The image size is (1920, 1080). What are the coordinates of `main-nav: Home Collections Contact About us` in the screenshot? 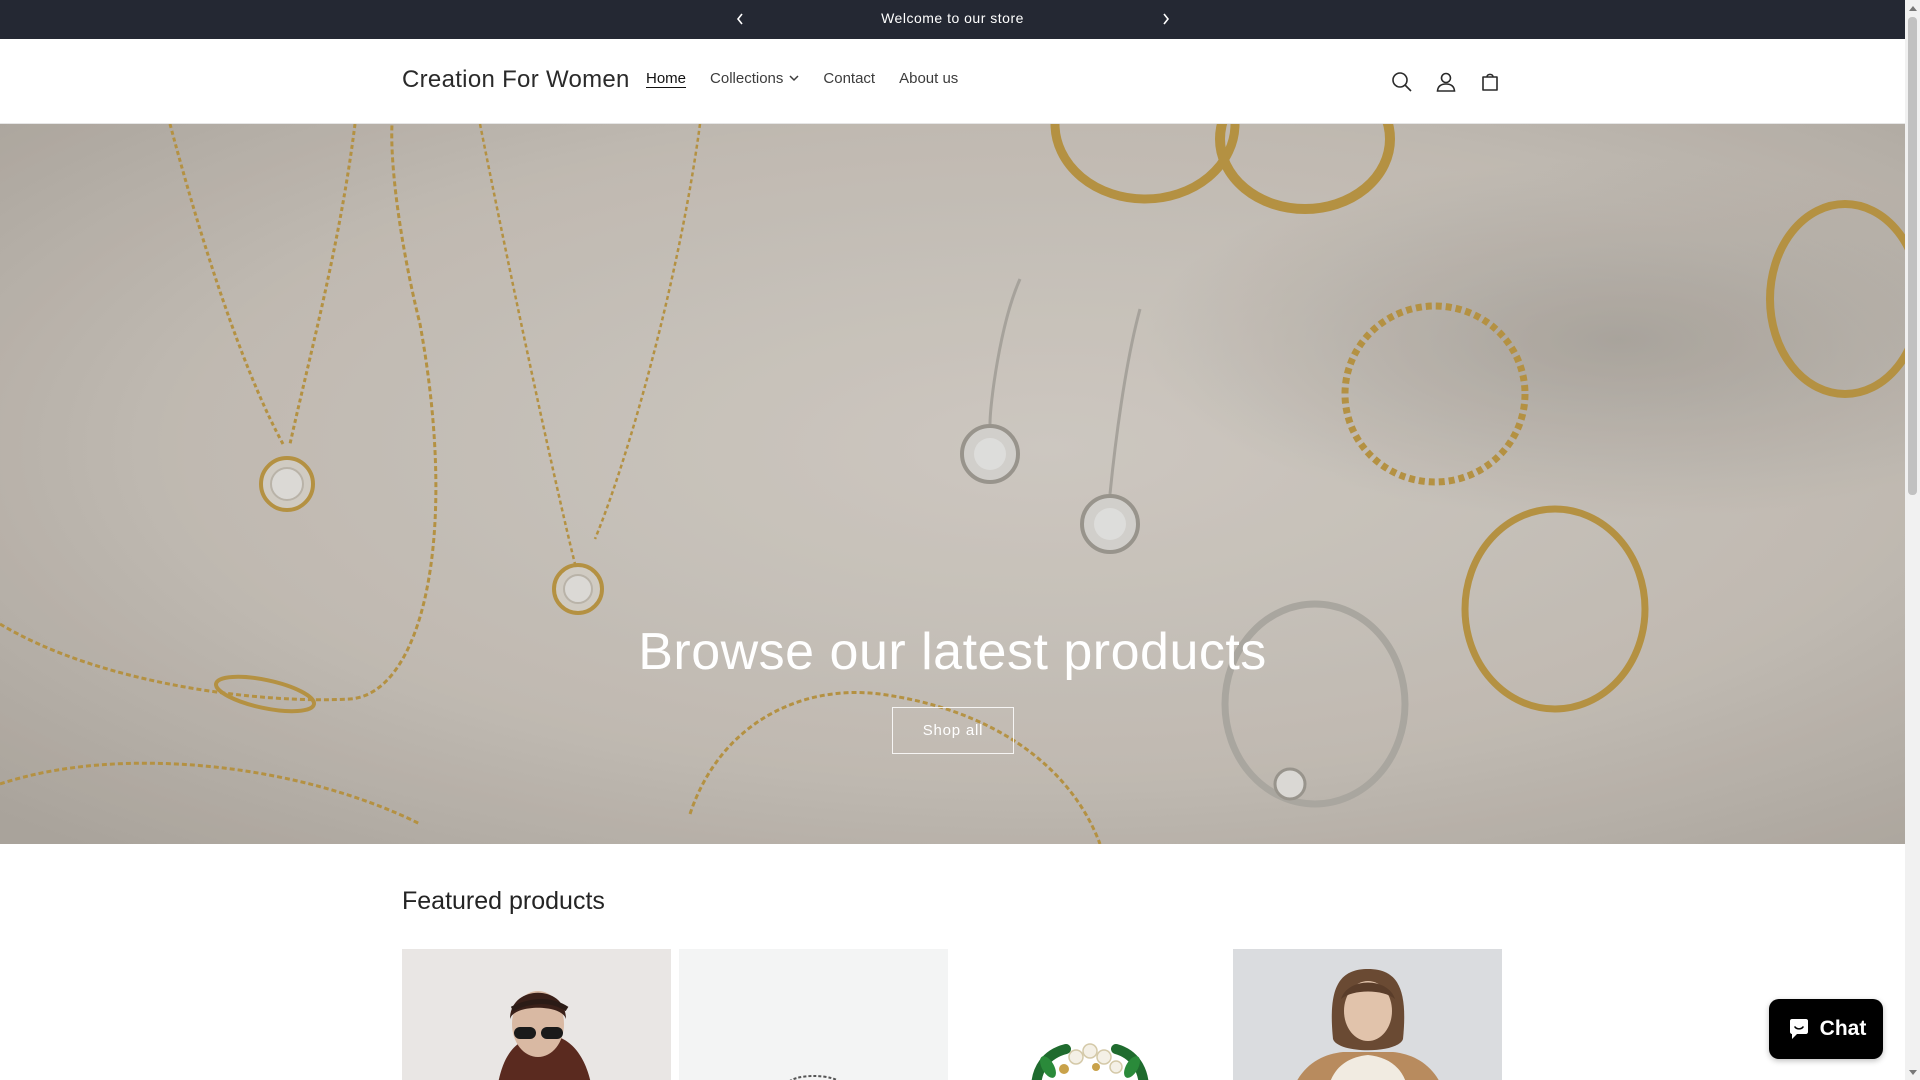 It's located at (814, 78).